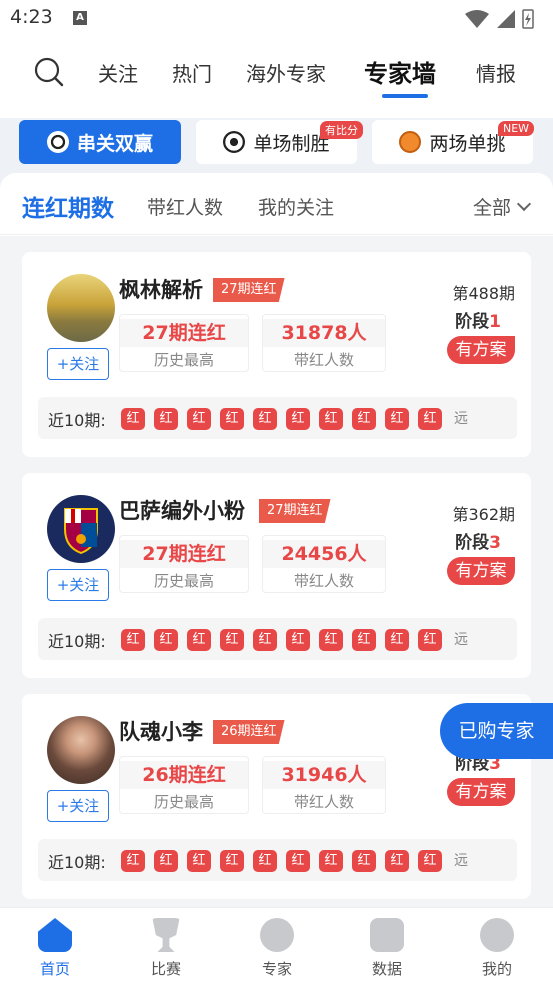  Describe the element at coordinates (461, 640) in the screenshot. I see `far-label: 远` at that location.